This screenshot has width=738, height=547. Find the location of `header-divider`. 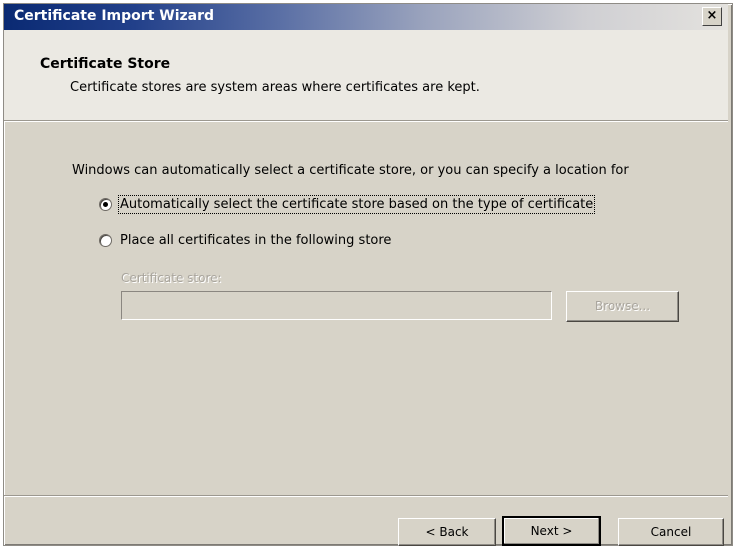

header-divider is located at coordinates (366, 121).